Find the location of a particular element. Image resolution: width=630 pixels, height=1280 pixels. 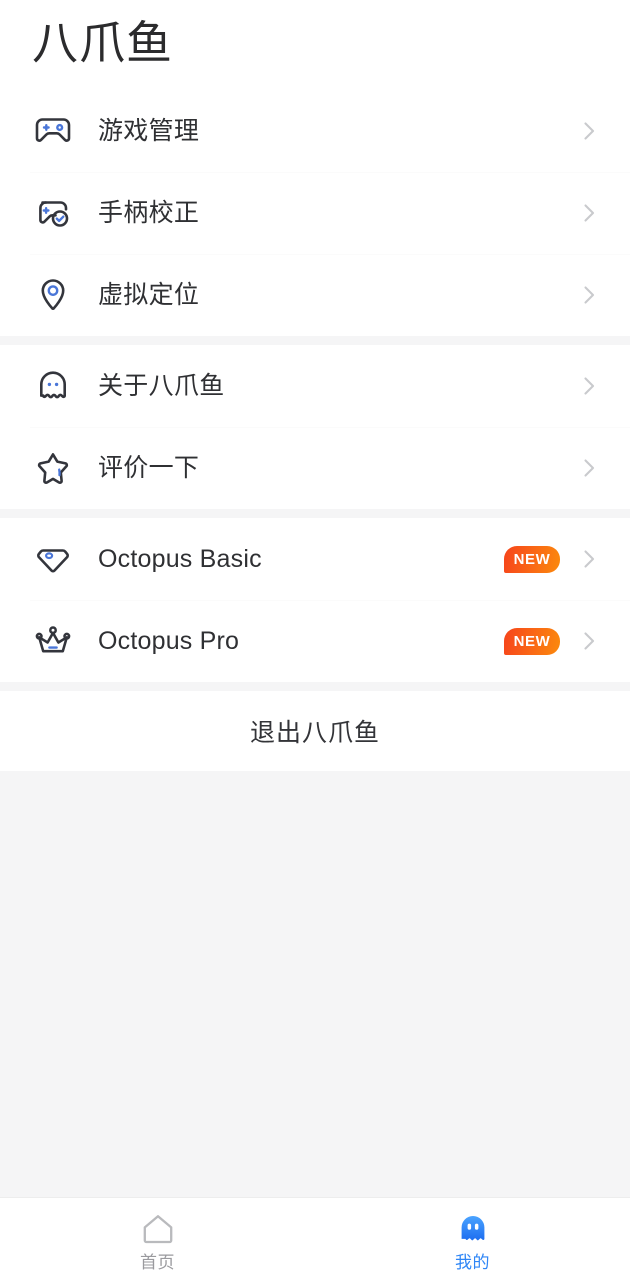

controller-check-icon is located at coordinates (53, 213).